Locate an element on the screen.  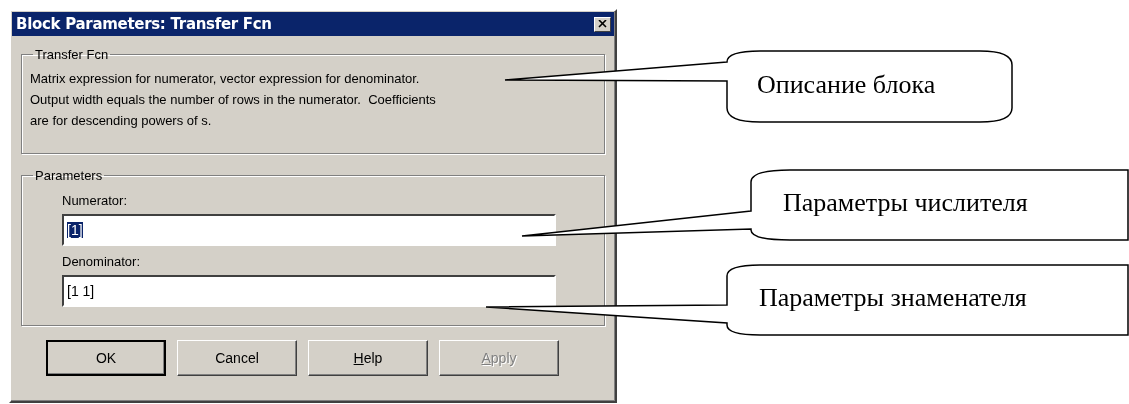
input-field: [1] is located at coordinates (309, 230).